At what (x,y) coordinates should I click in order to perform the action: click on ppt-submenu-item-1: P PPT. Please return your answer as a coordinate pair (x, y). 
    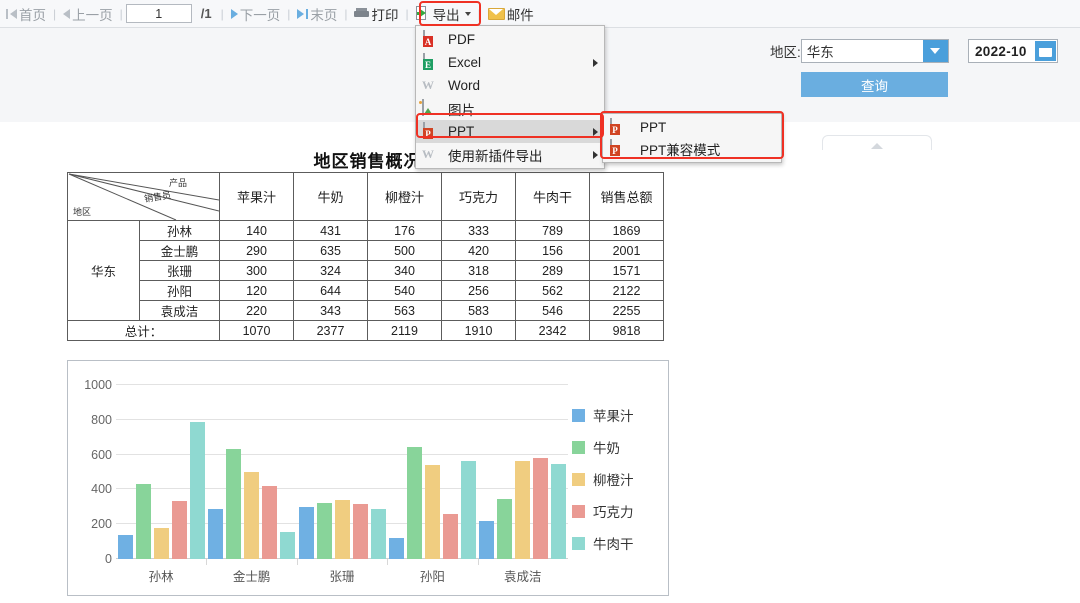
    Looking at the image, I should click on (692, 127).